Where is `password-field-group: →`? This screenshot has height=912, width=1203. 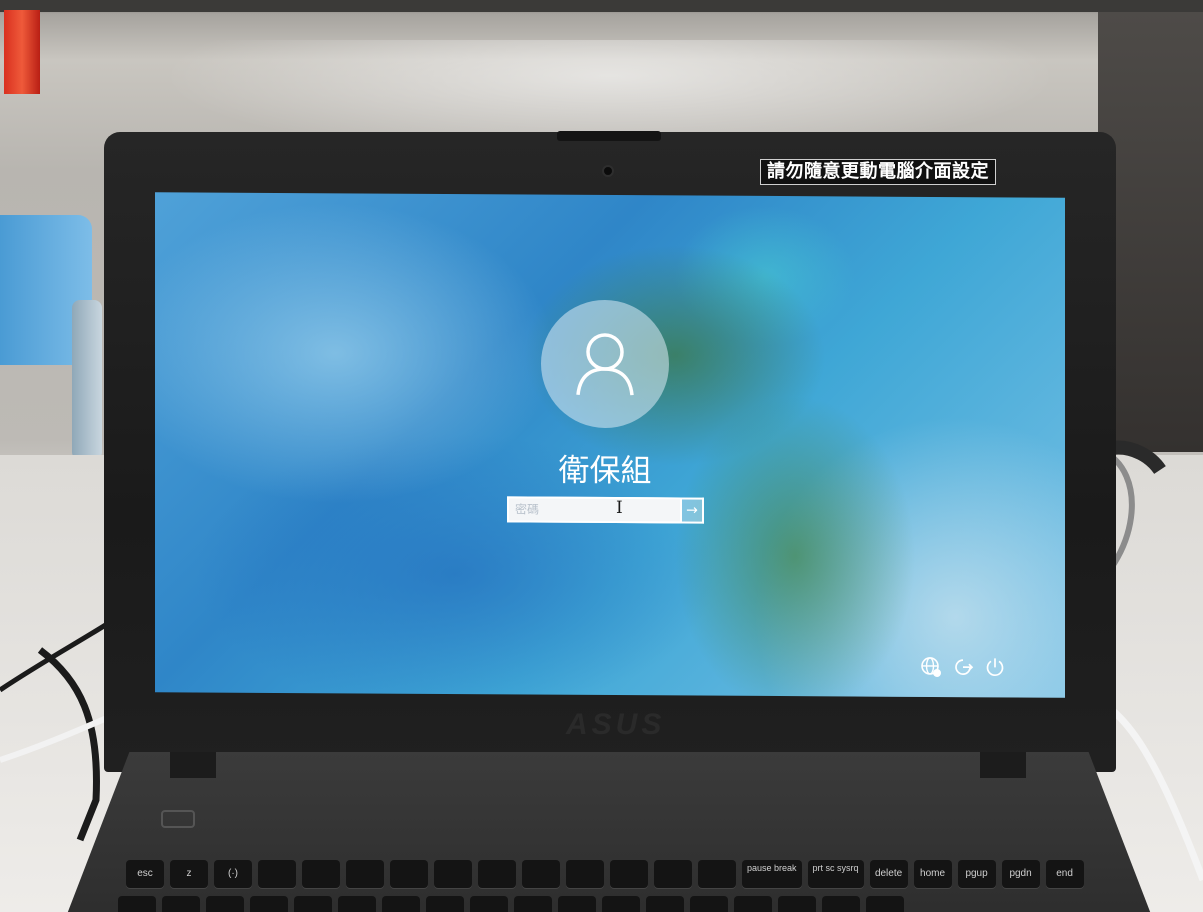 password-field-group: → is located at coordinates (605, 510).